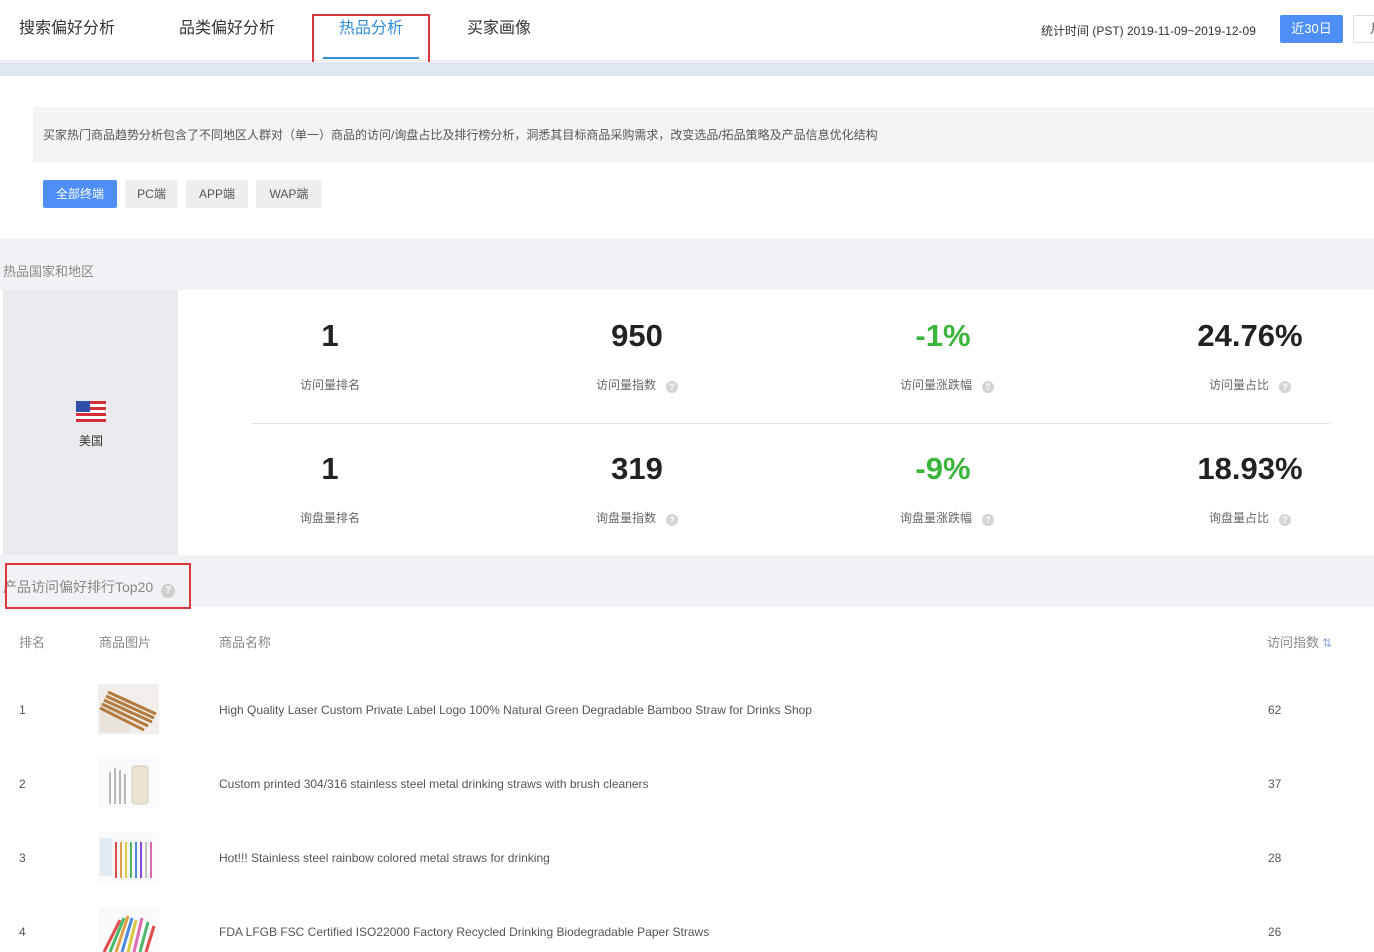  Describe the element at coordinates (67, 30) in the screenshot. I see `tab-search-preference: 搜索偏好分析` at that location.